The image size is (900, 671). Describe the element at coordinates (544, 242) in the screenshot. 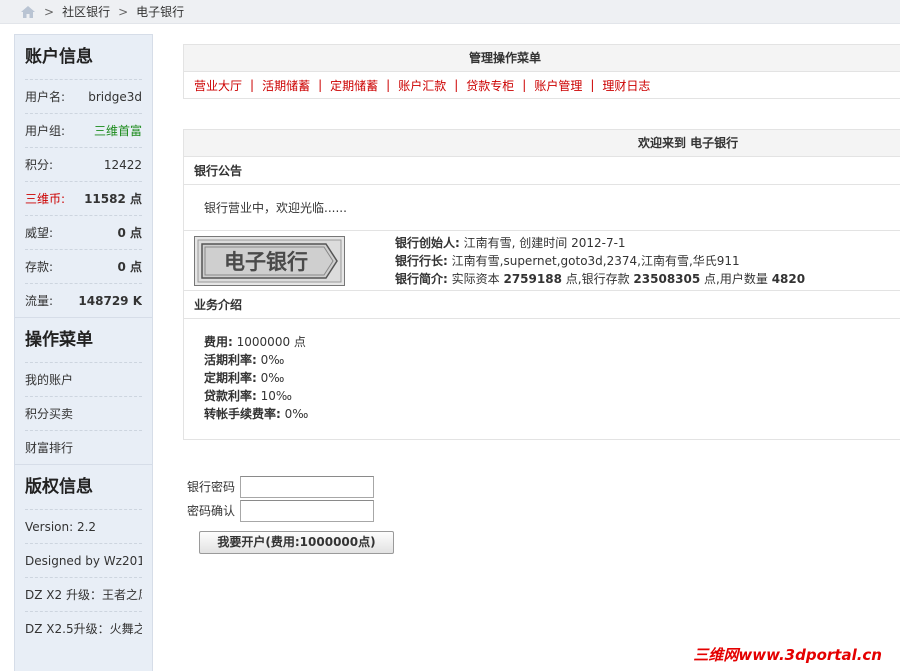

I see `founder-value: 江南有雪, 创建时间 2012-7-1` at that location.